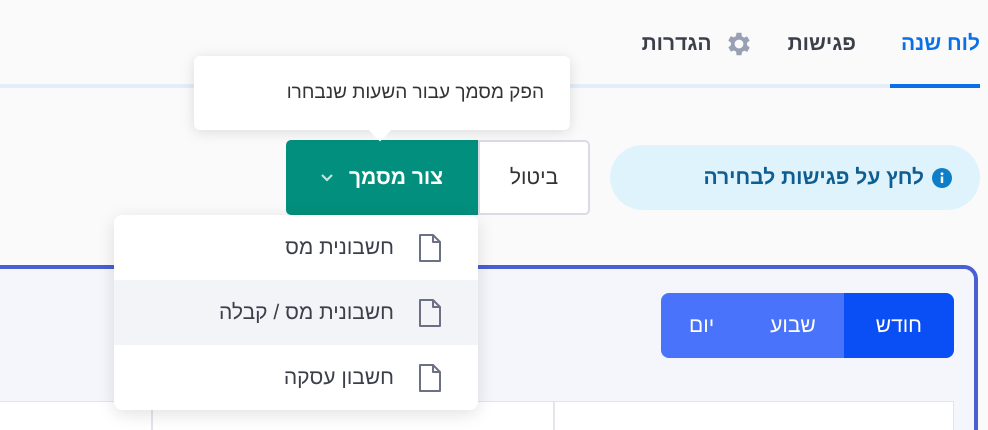 The width and height of the screenshot is (988, 430). I want to click on menu-item: חשבון עסקה, so click(296, 377).